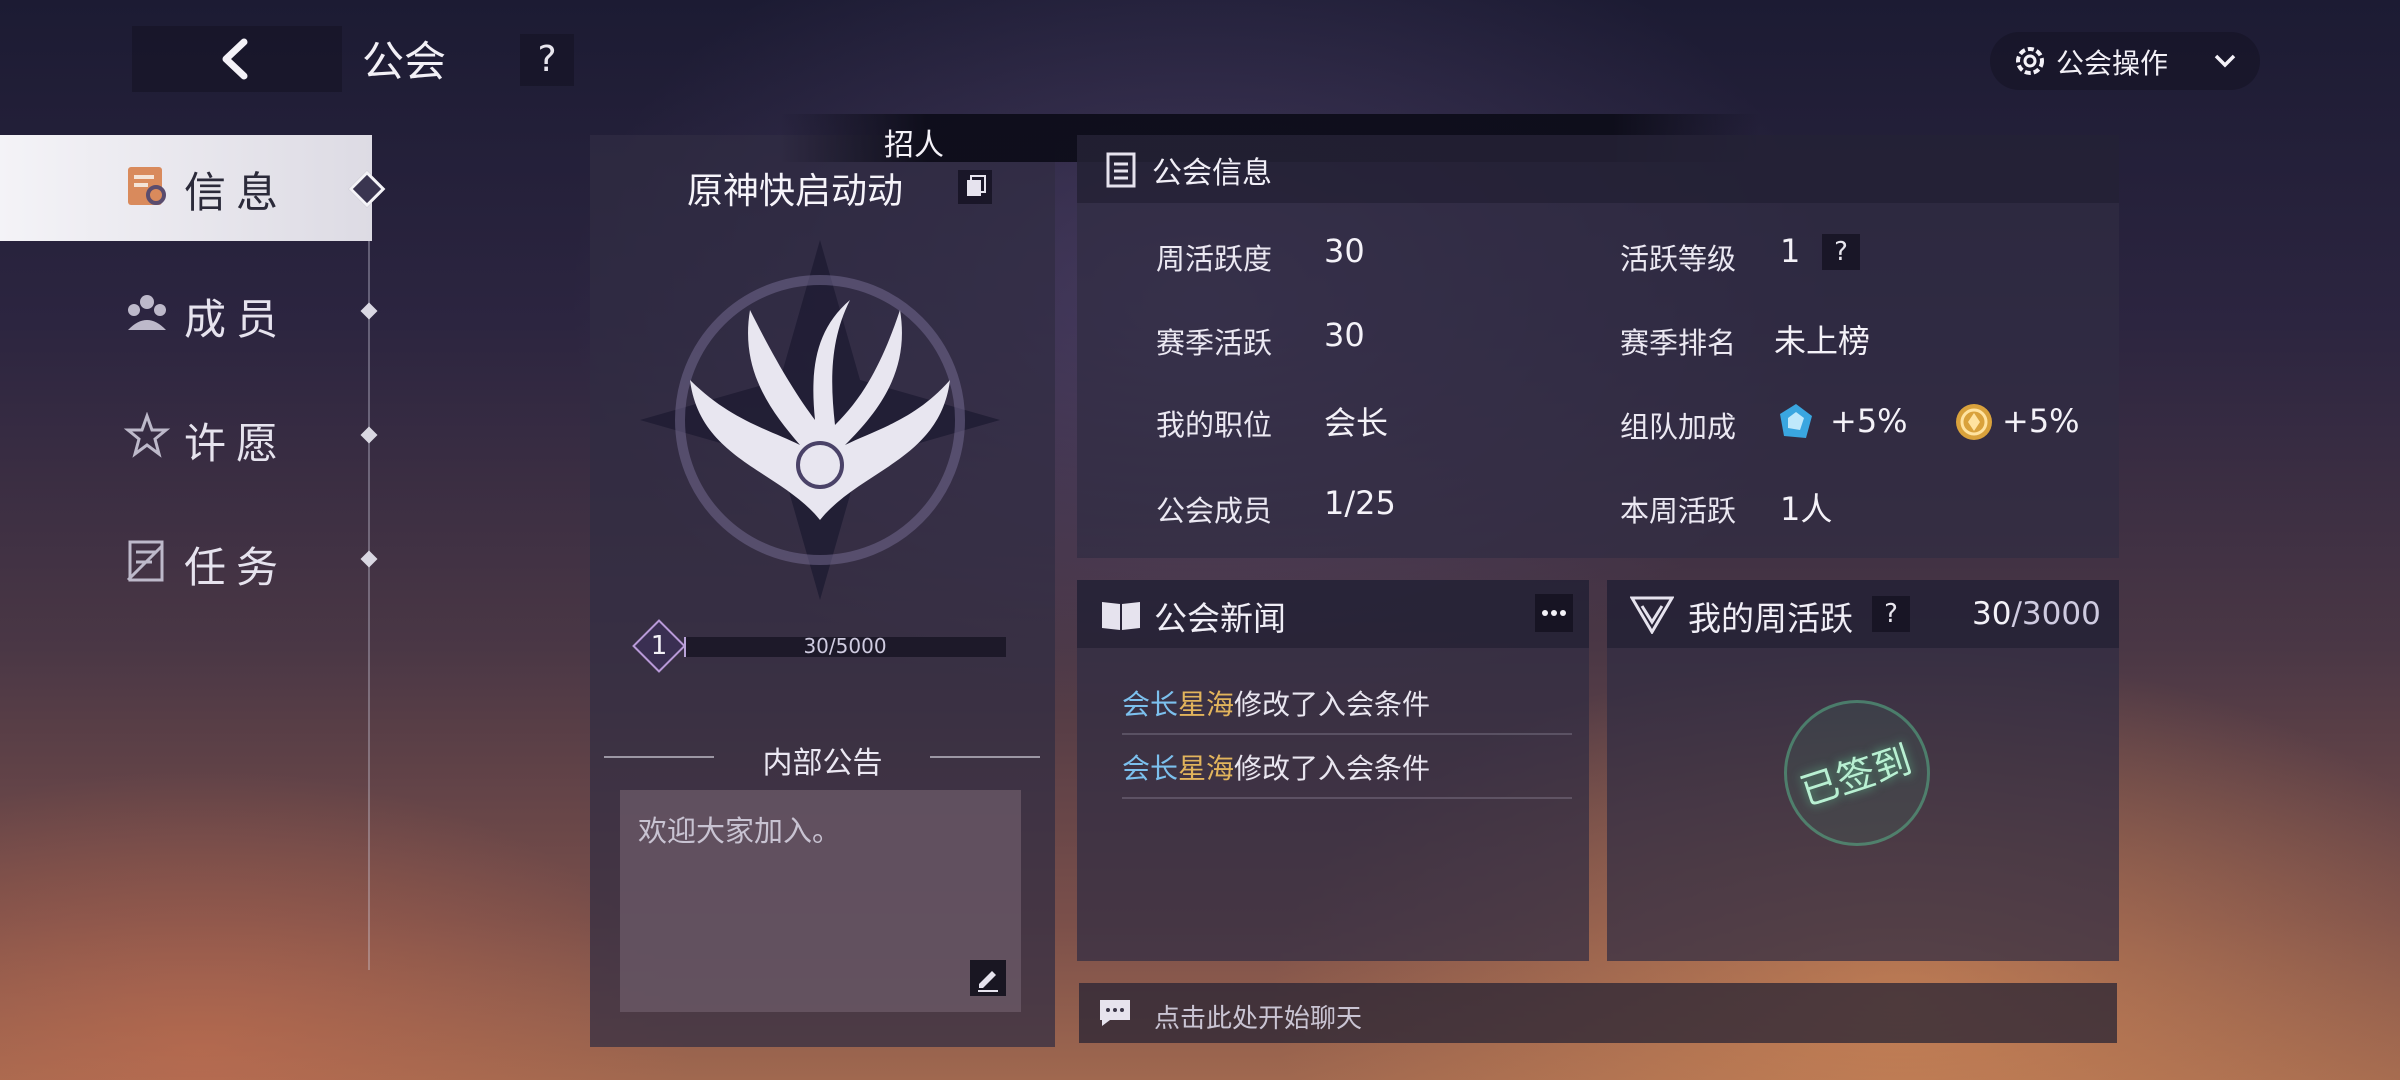  What do you see at coordinates (147, 312) in the screenshot?
I see `members-icon` at bounding box center [147, 312].